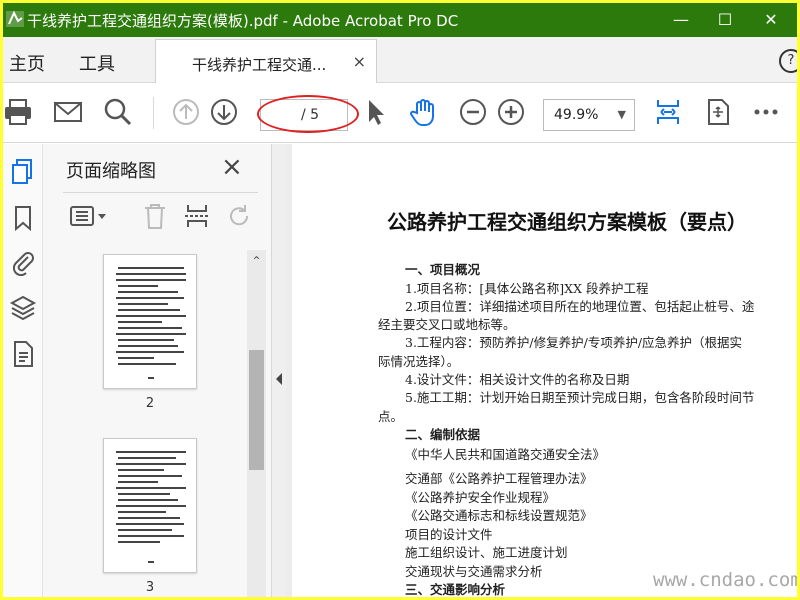  Describe the element at coordinates (150, 587) in the screenshot. I see `page-thumbnail-number: 3` at that location.